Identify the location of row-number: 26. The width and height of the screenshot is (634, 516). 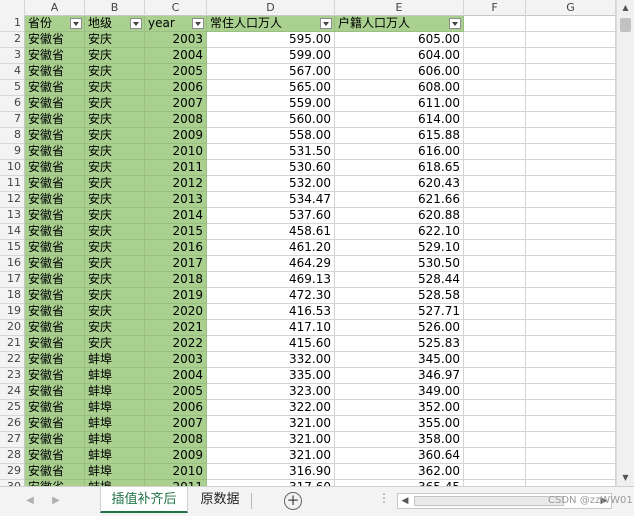
(12, 424).